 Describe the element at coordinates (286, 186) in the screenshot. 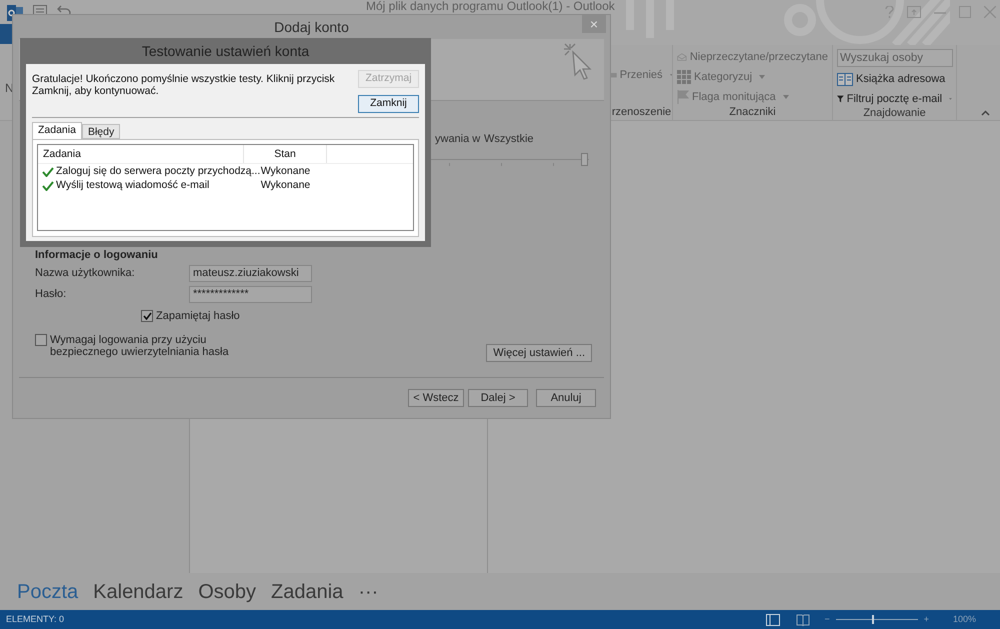

I see `task-status: Wykonane` at that location.